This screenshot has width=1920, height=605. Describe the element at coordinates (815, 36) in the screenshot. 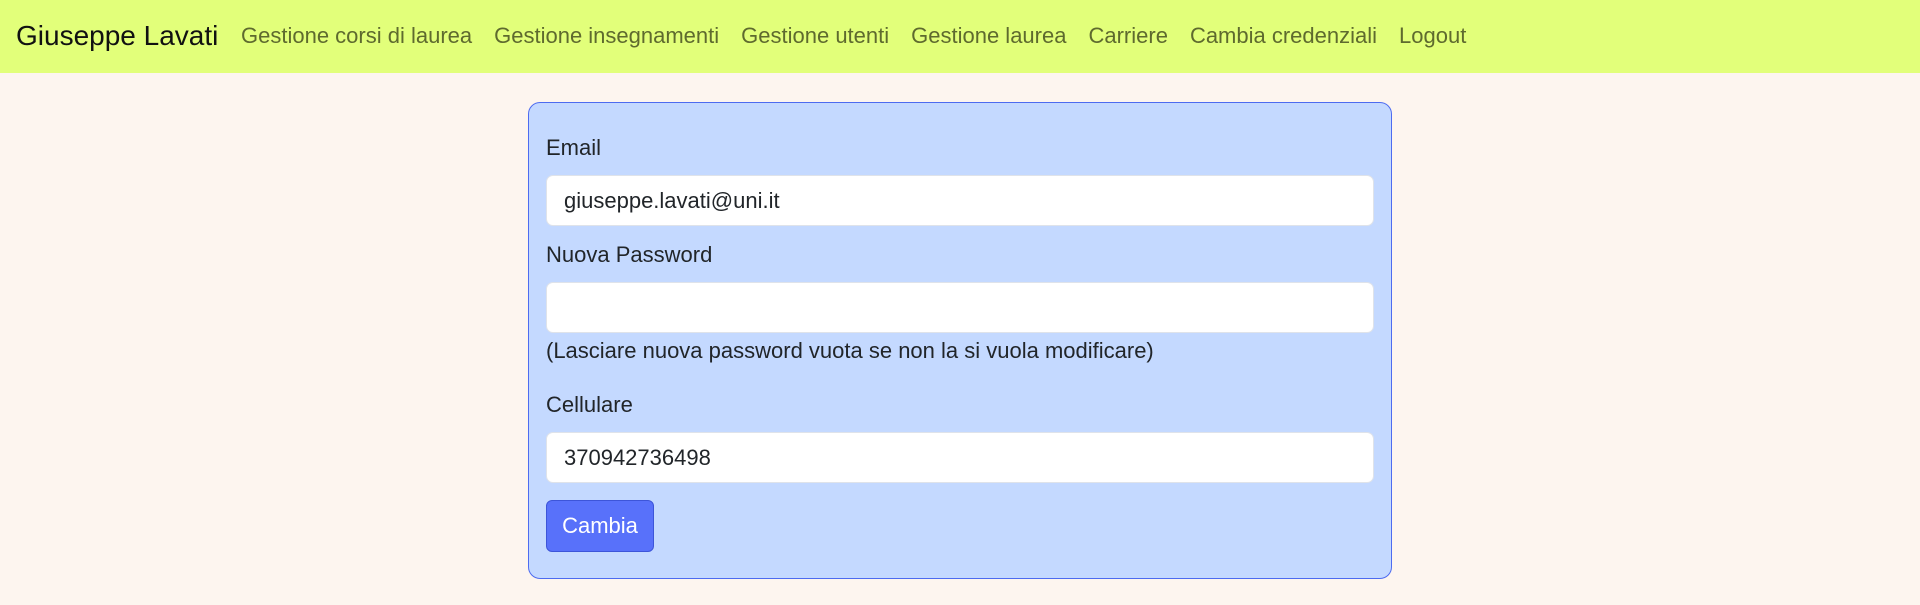

I see `nav-gestione-utenti: Gestione utenti` at that location.